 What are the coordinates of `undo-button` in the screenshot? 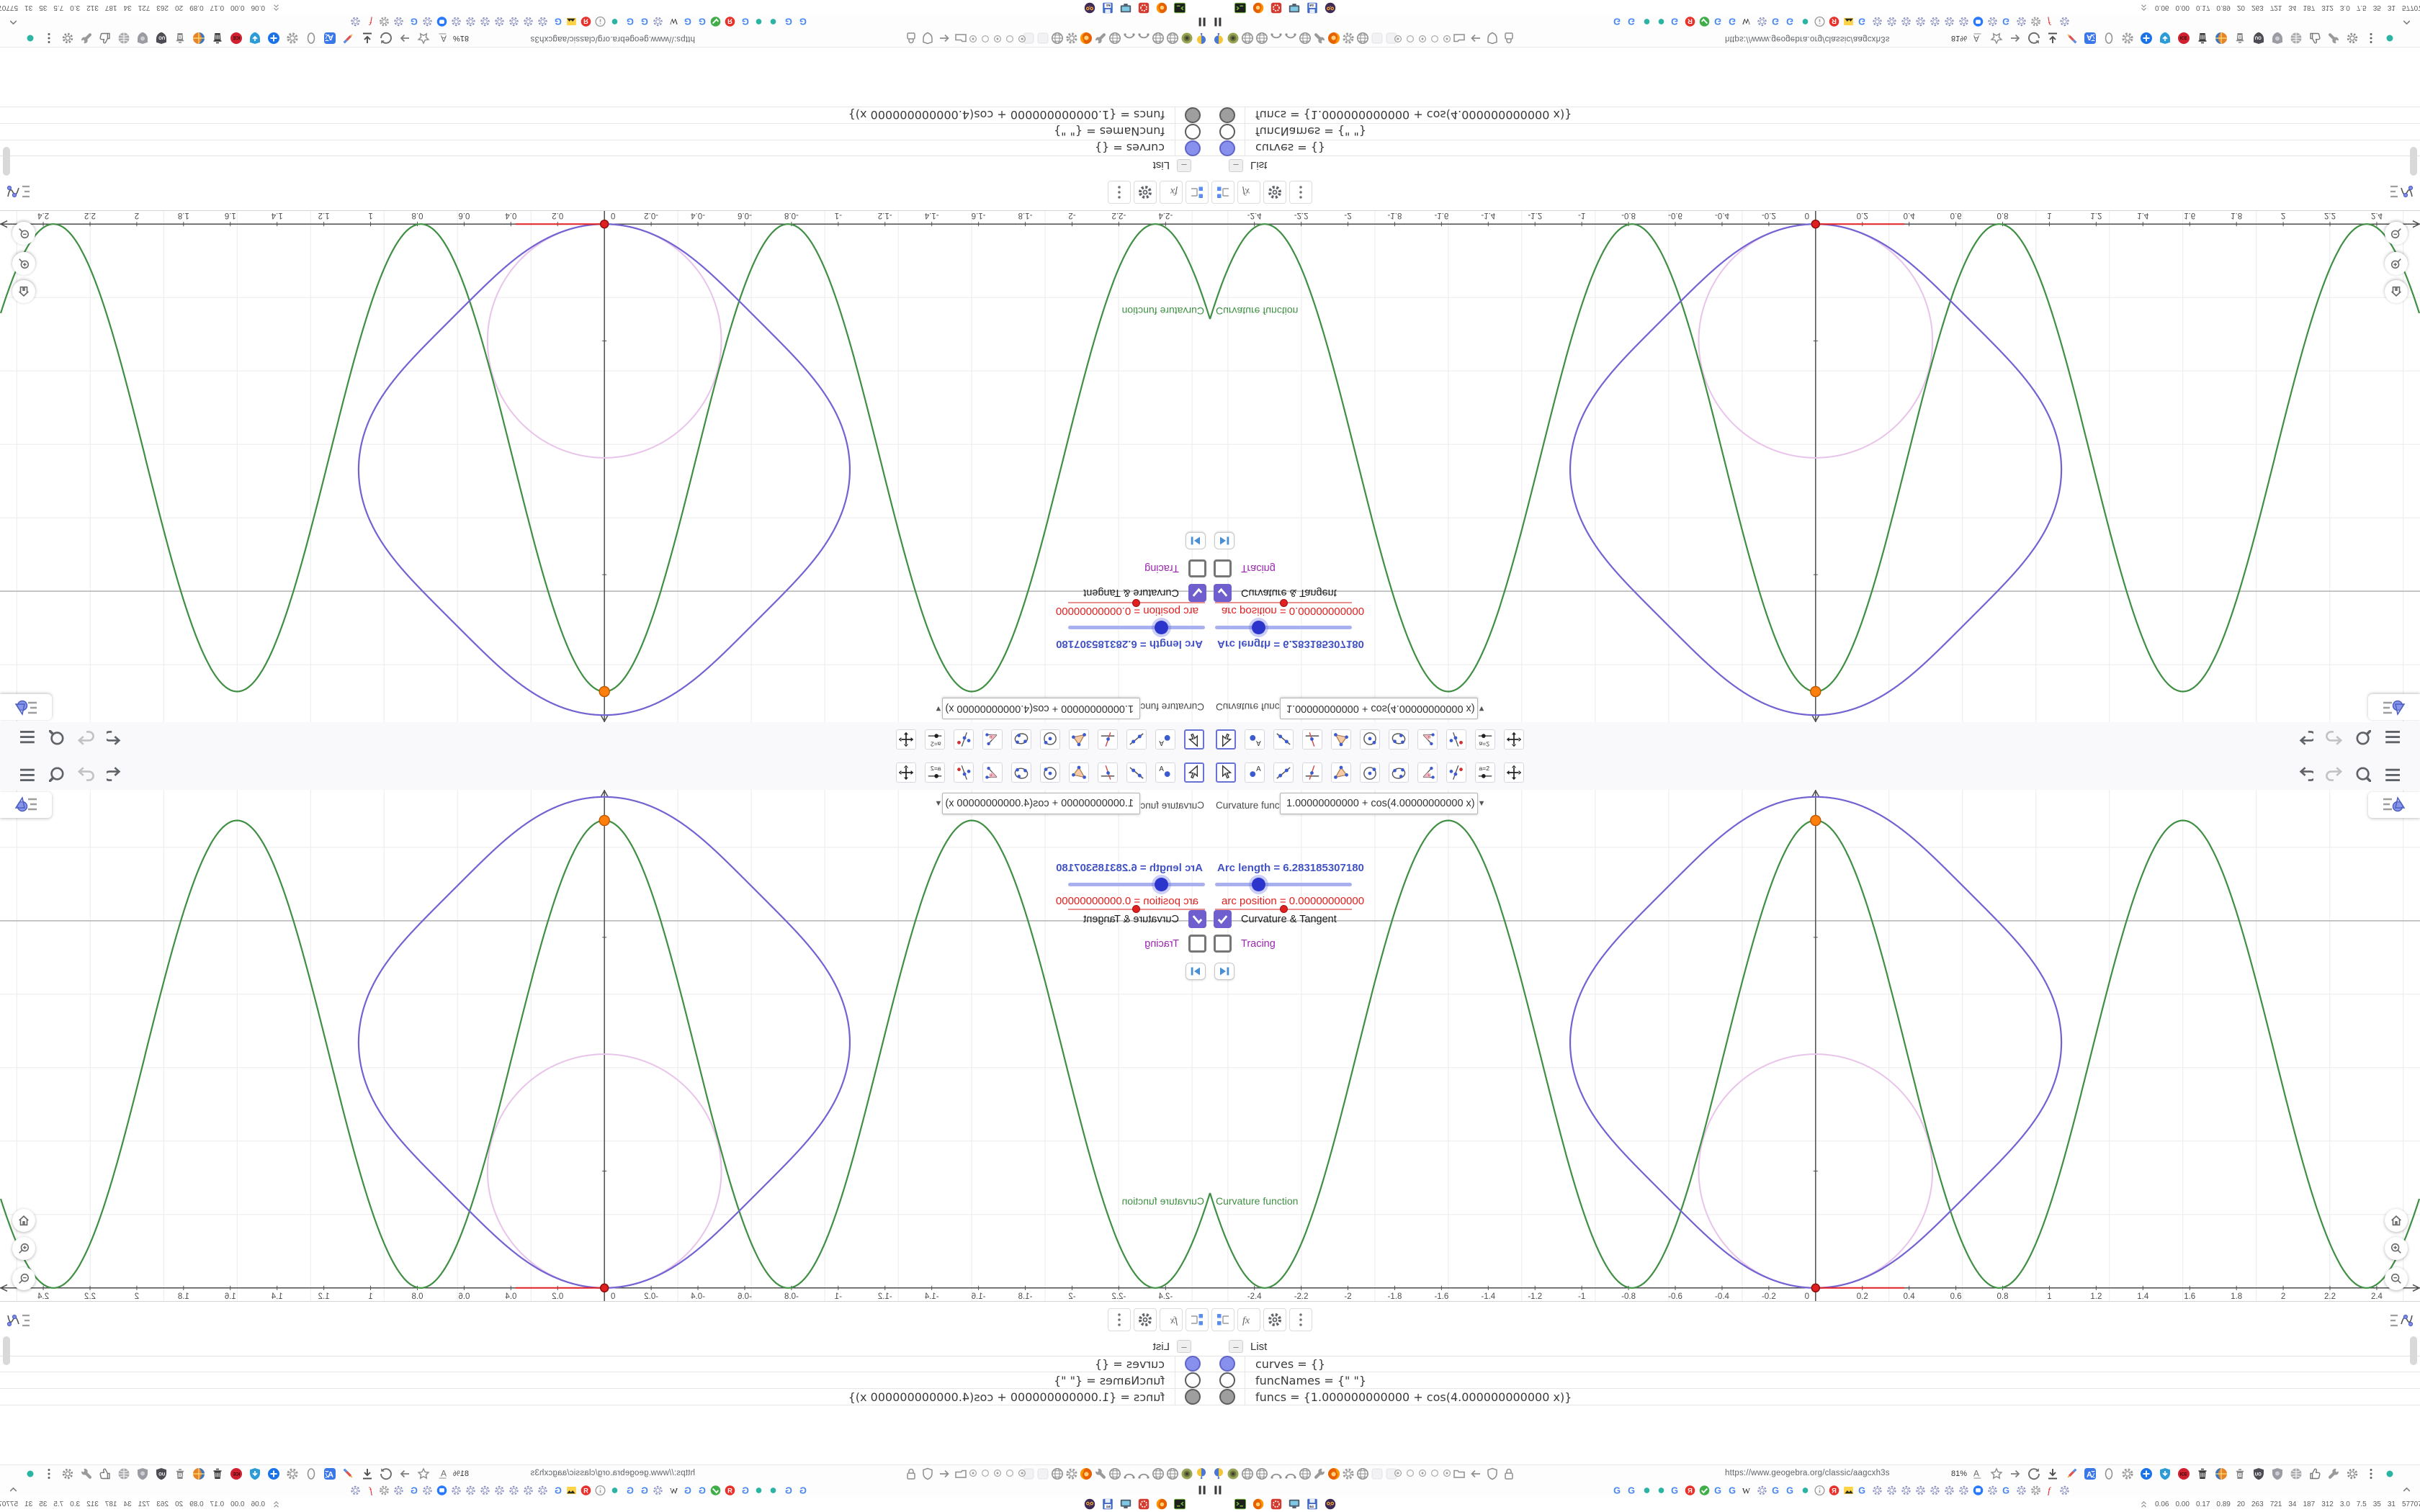 It's located at (2304, 739).